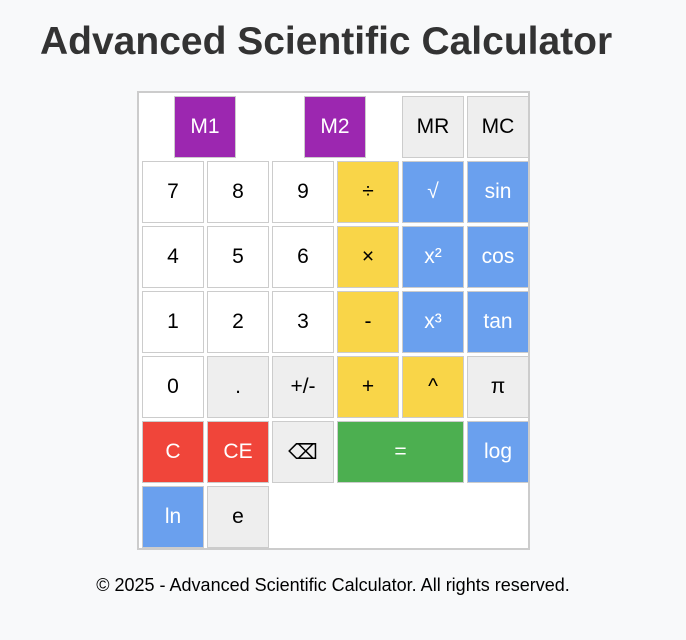  I want to click on backspace-button: ⌫, so click(303, 452).